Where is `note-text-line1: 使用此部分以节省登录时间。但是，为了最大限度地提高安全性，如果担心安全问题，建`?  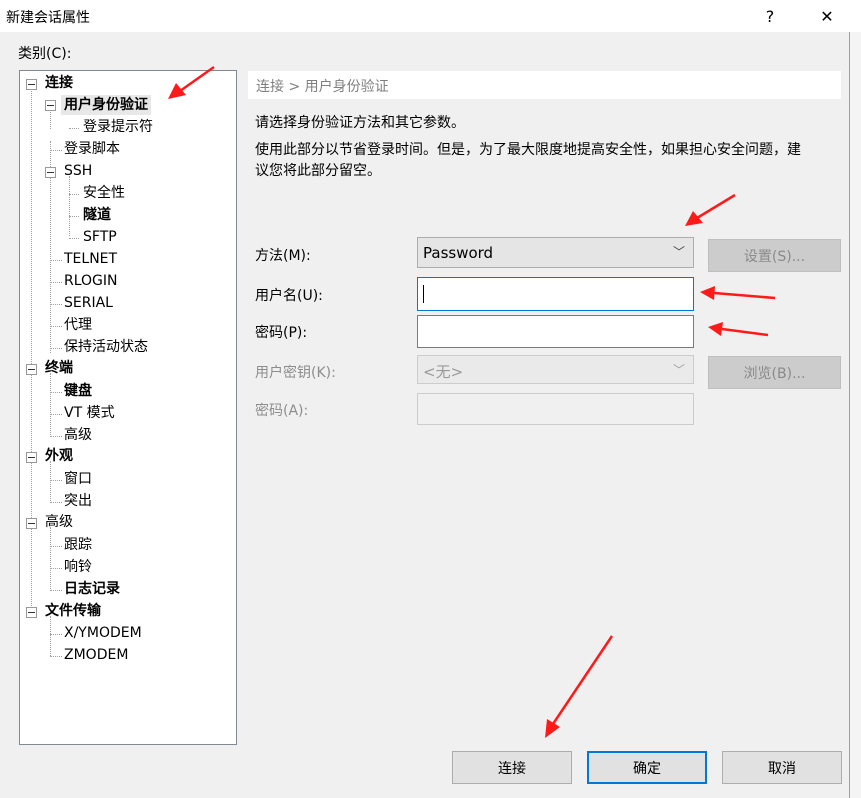 note-text-line1: 使用此部分以节省登录时间。但是，为了最大限度地提高安全性，如果担心安全问题，建 is located at coordinates (528, 150).